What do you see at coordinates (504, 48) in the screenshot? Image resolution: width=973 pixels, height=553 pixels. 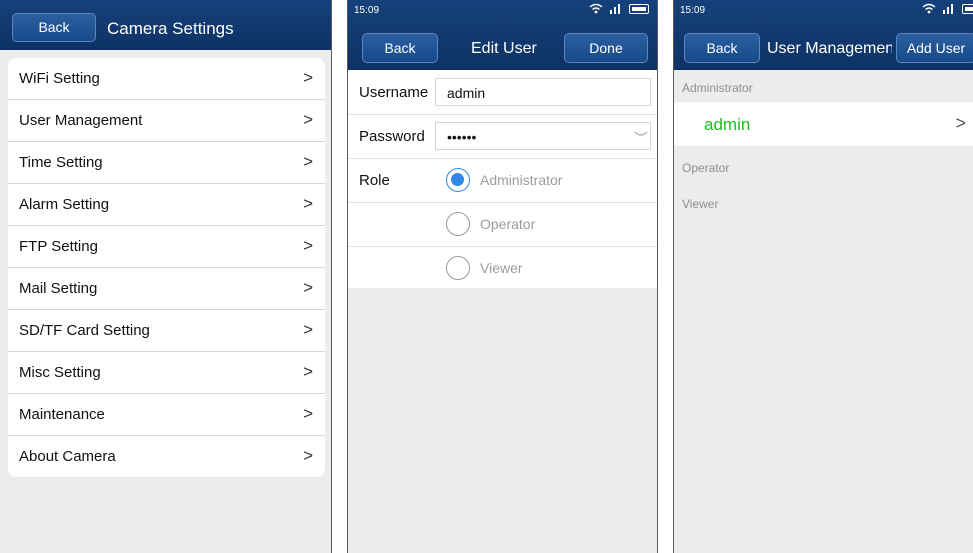 I see `page-title: Edit User` at bounding box center [504, 48].